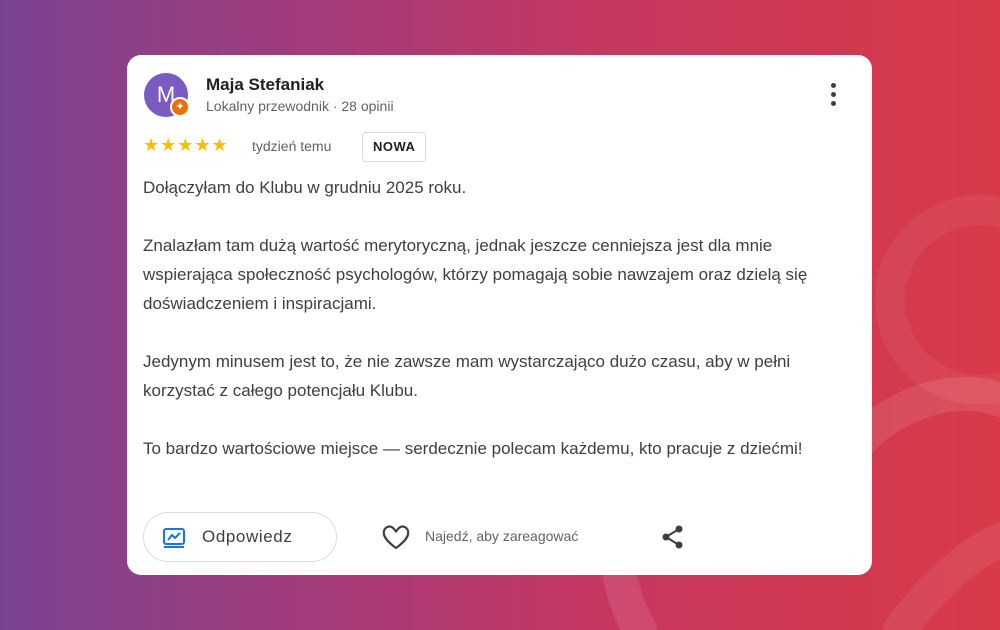 Image resolution: width=1000 pixels, height=630 pixels. Describe the element at coordinates (673, 537) in the screenshot. I see `share-icon` at that location.